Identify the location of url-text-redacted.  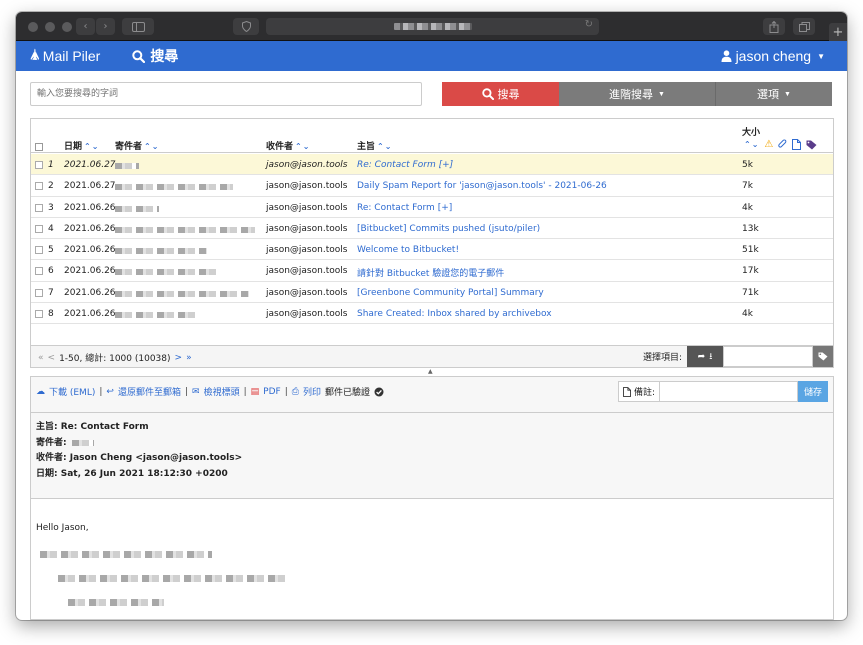
(433, 26).